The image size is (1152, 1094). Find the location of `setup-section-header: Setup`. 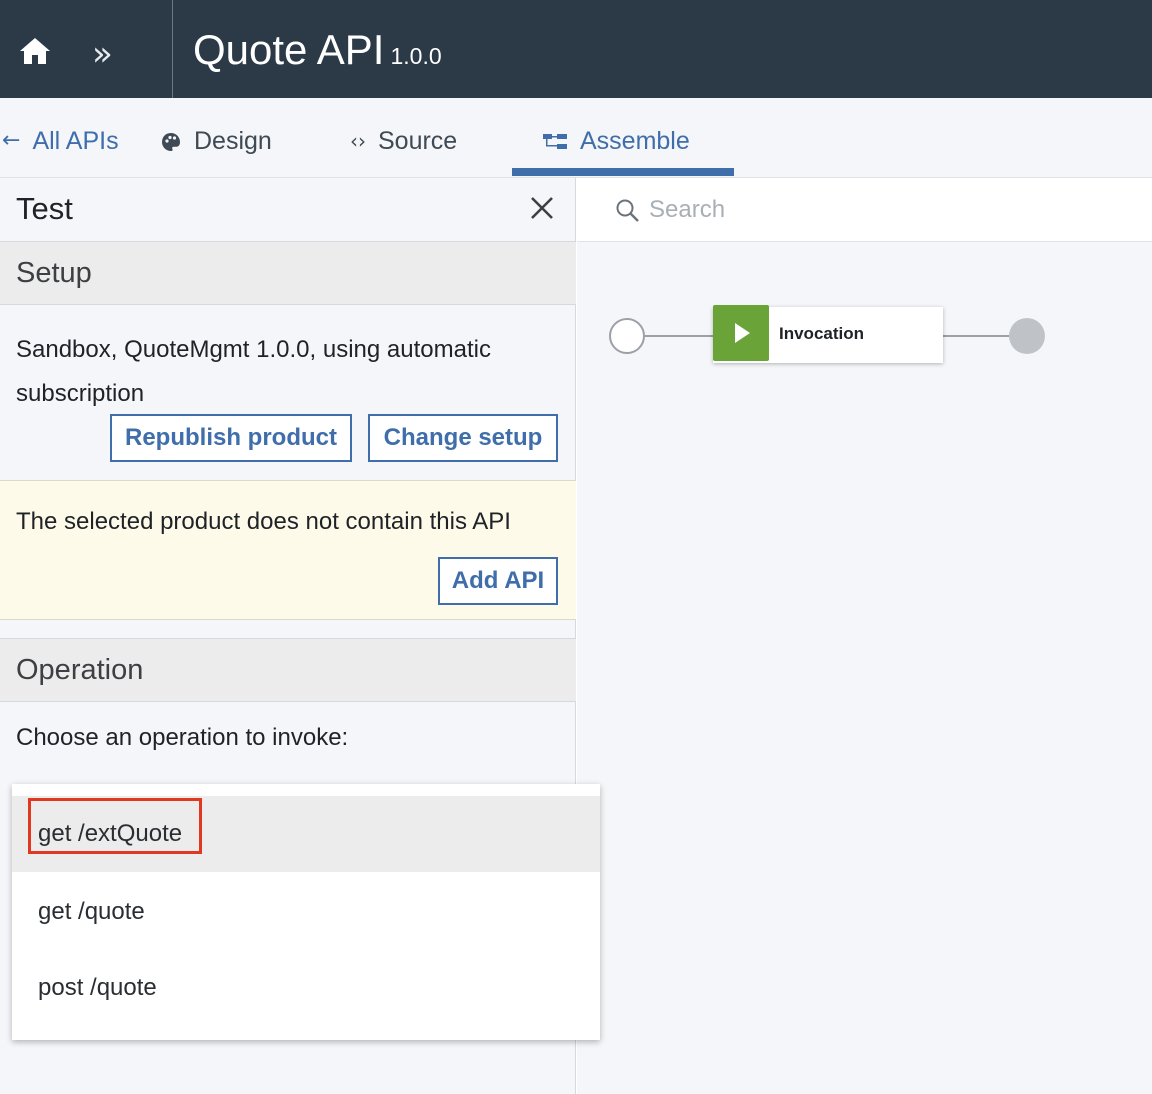

setup-section-header: Setup is located at coordinates (288, 273).